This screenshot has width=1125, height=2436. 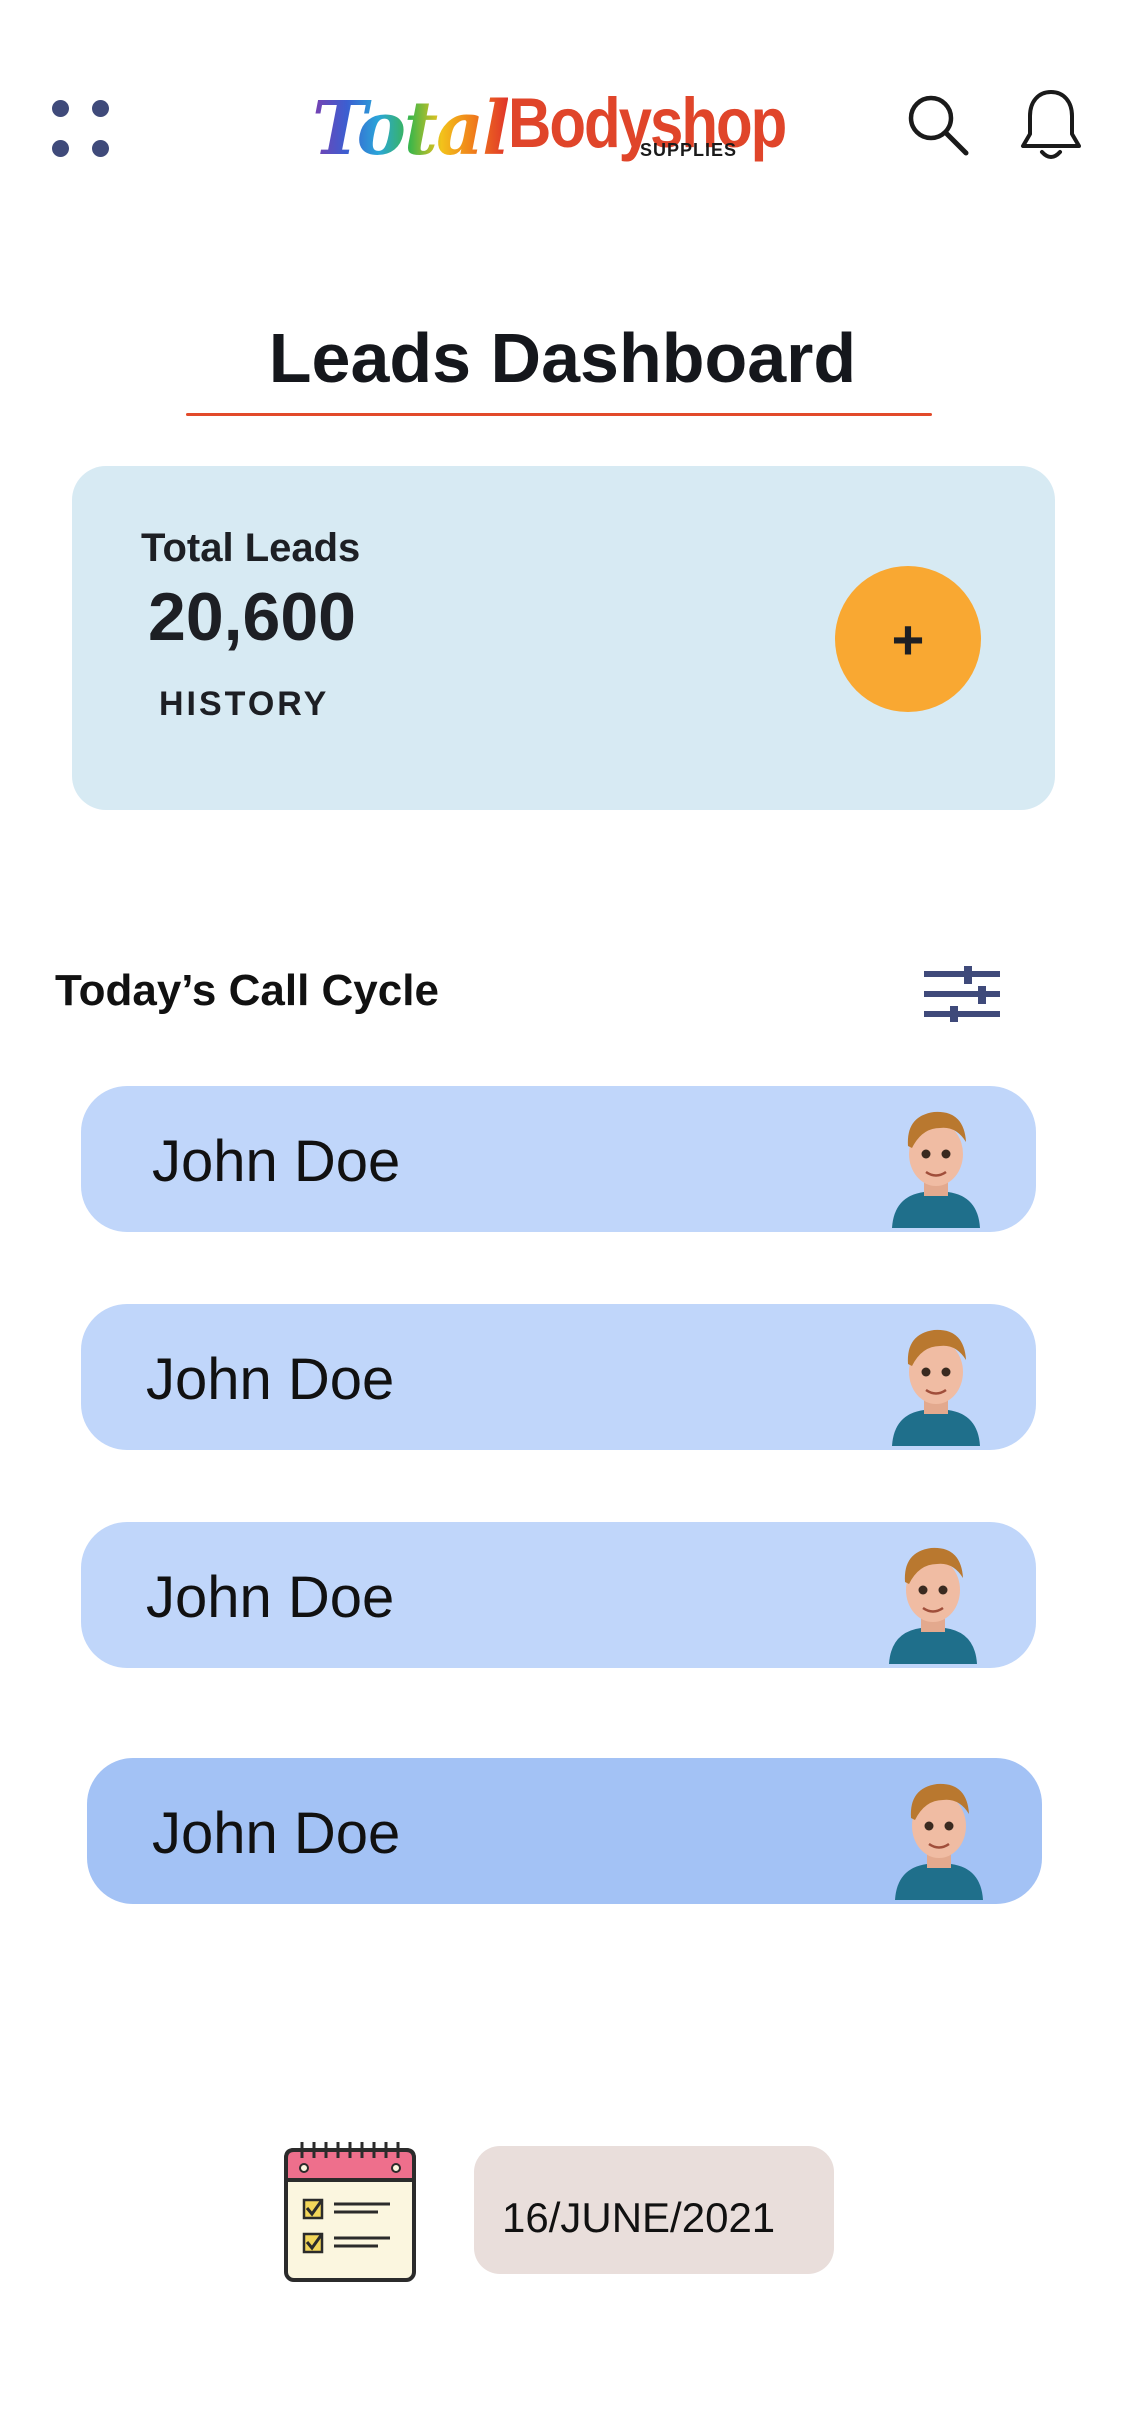 I want to click on add-lead-button: +, so click(x=908, y=639).